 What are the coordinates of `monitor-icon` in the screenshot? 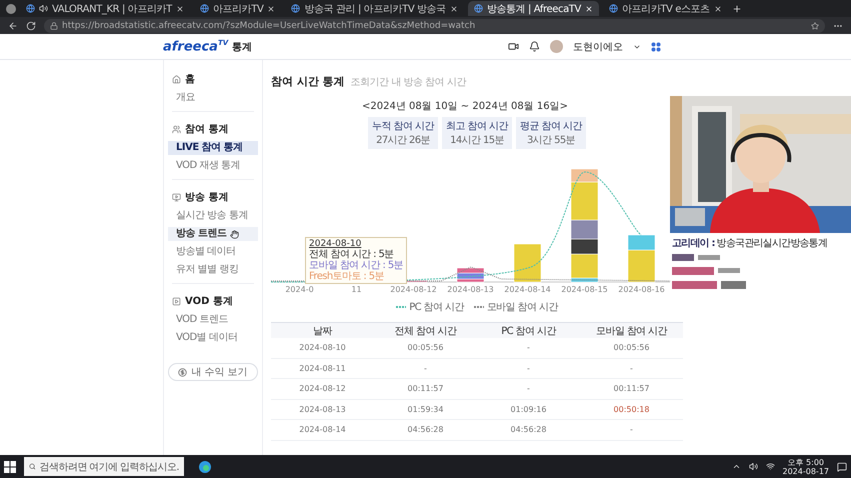 It's located at (176, 197).